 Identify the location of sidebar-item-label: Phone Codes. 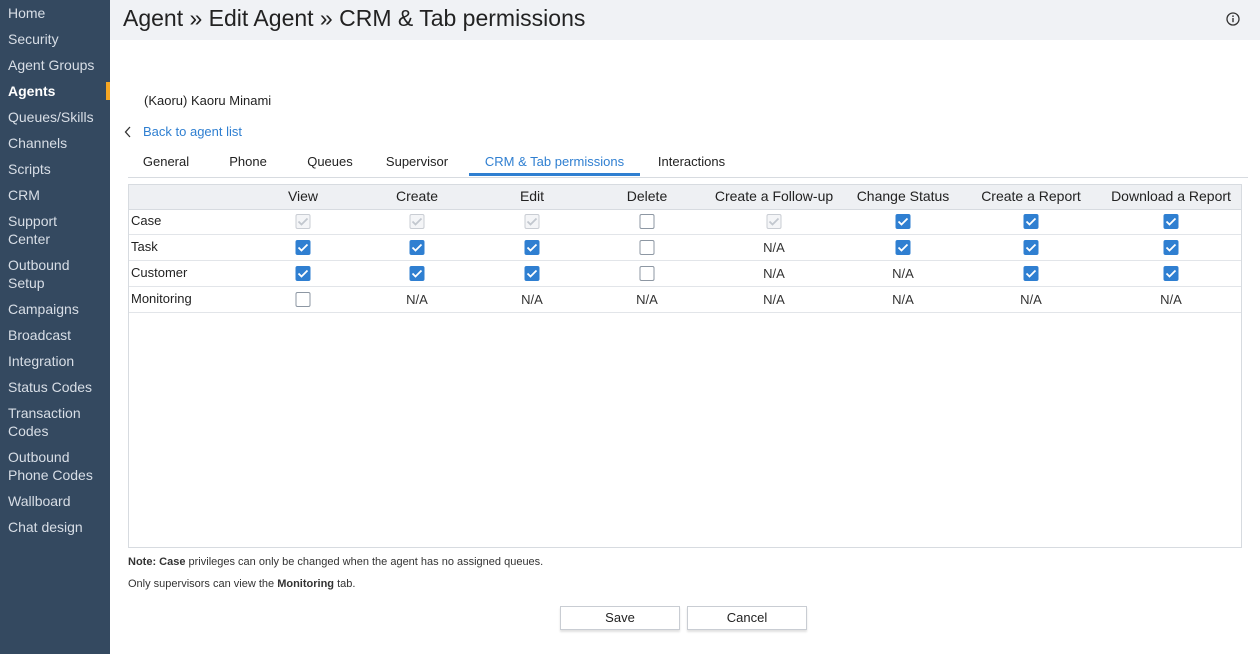
(50, 475).